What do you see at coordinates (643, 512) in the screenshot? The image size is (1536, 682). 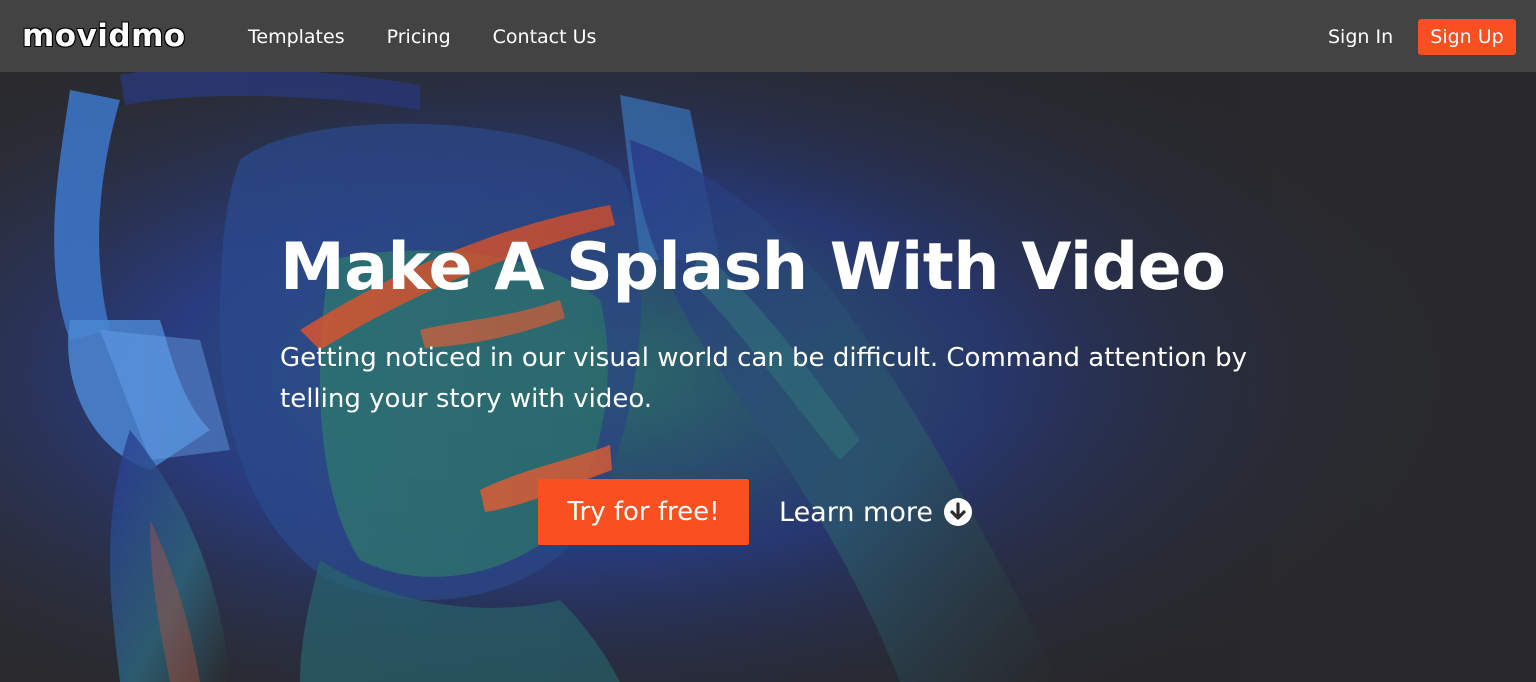 I see `try-for-free-button: Try for free!` at bounding box center [643, 512].